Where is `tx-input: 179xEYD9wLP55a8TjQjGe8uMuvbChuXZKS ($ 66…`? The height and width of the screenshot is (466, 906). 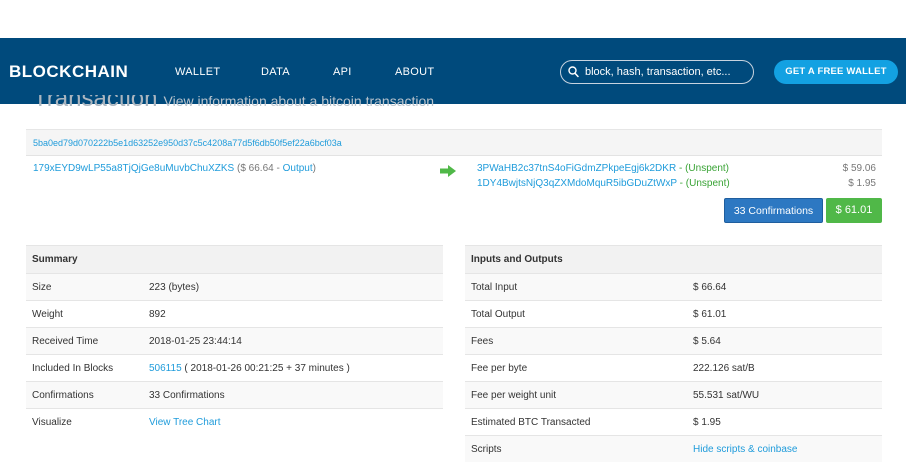
tx-input: 179xEYD9wLP55a8TjQjGe8uMuvbChuXZKS ($ 66… is located at coordinates (174, 168).